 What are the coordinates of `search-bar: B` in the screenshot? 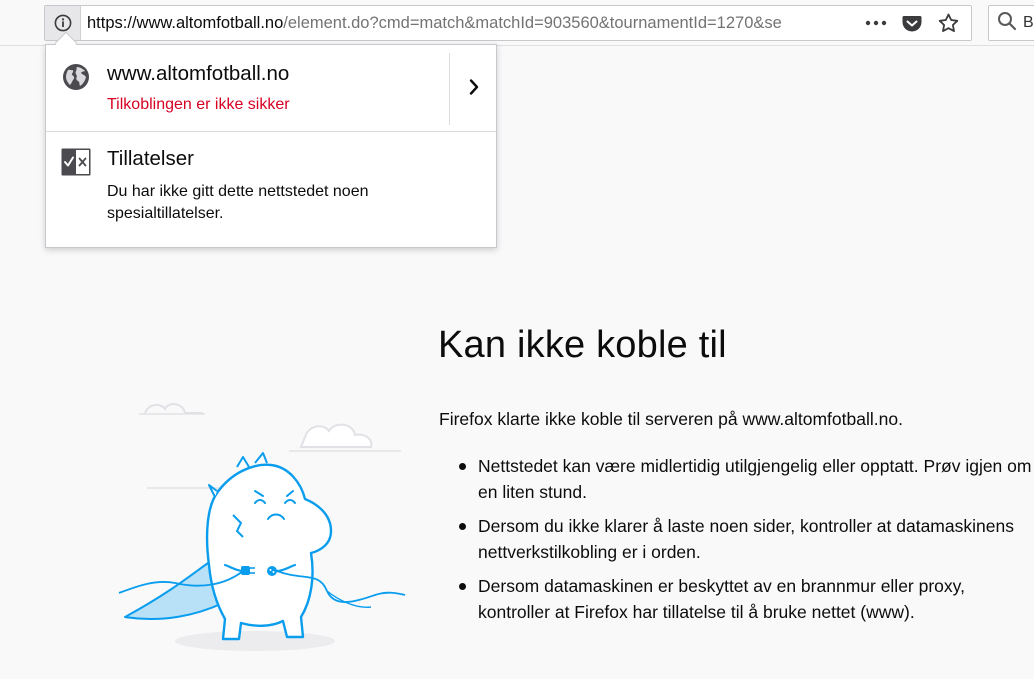 It's located at (1011, 23).